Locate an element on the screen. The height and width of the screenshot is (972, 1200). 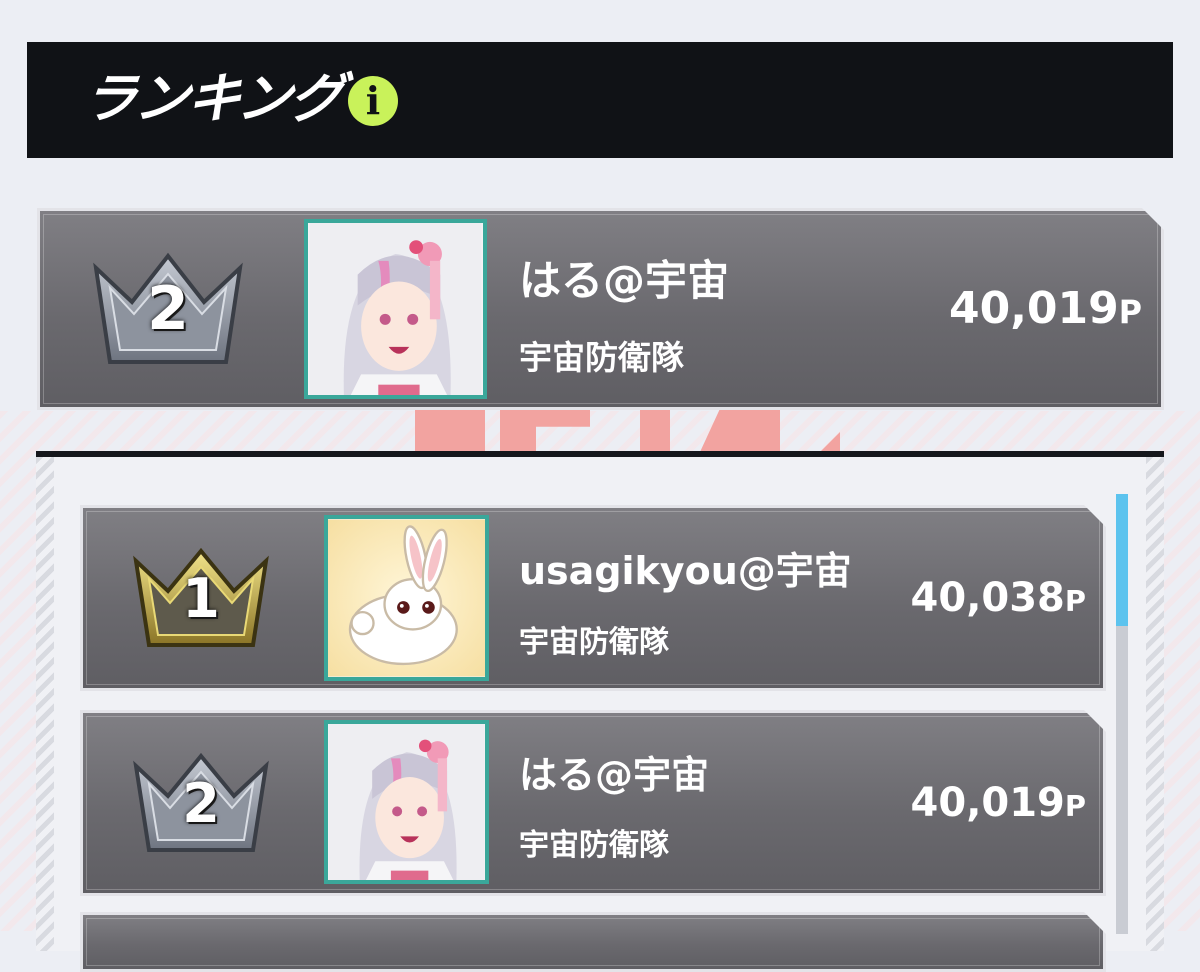
ranking-row is located at coordinates (593, 942).